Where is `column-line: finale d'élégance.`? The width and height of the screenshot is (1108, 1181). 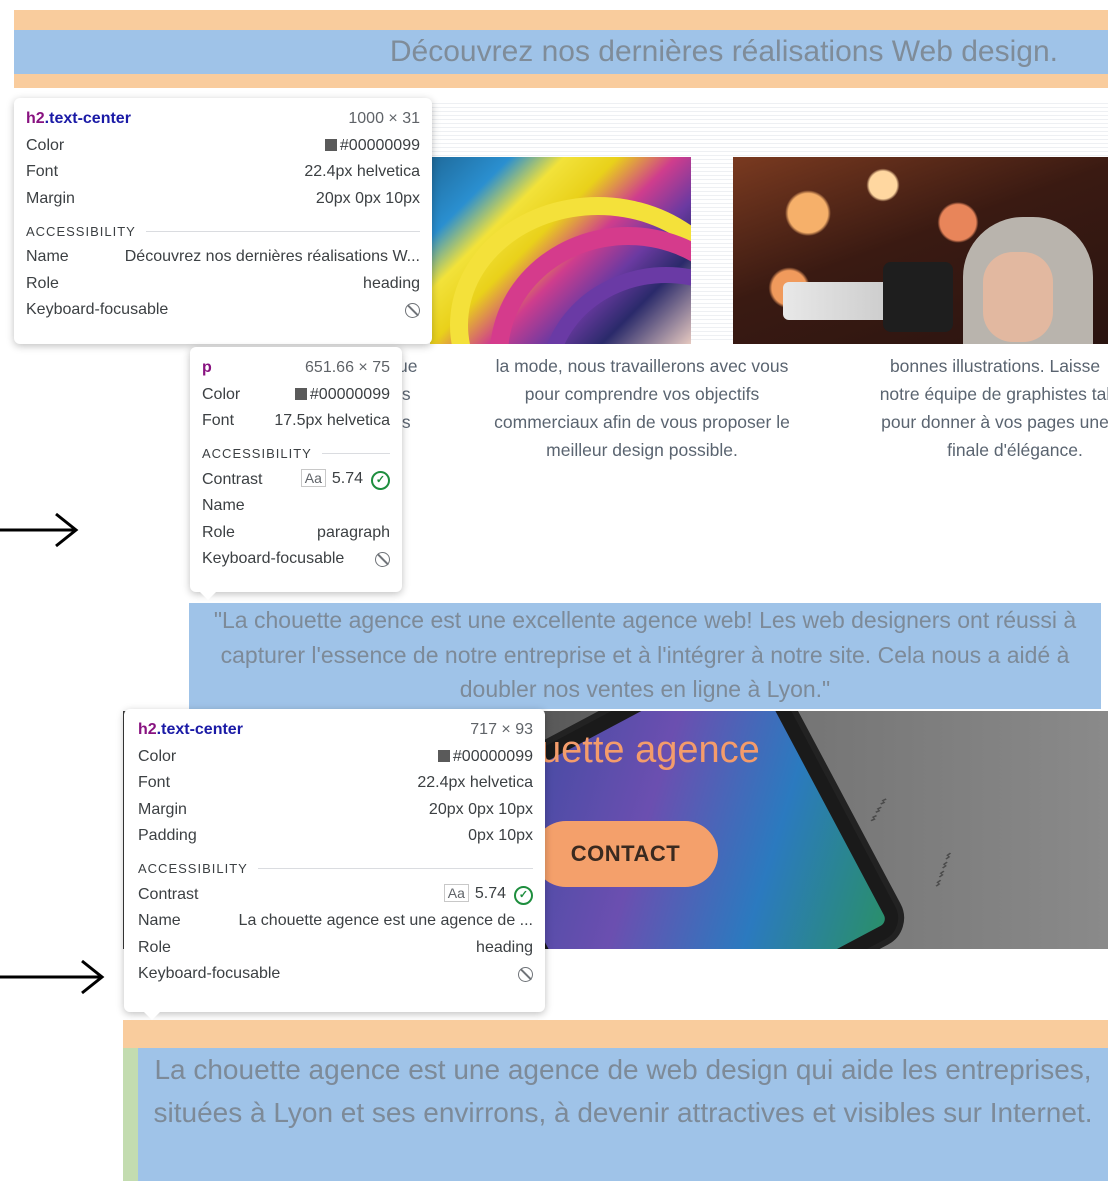 column-line: finale d'élégance. is located at coordinates (1015, 450).